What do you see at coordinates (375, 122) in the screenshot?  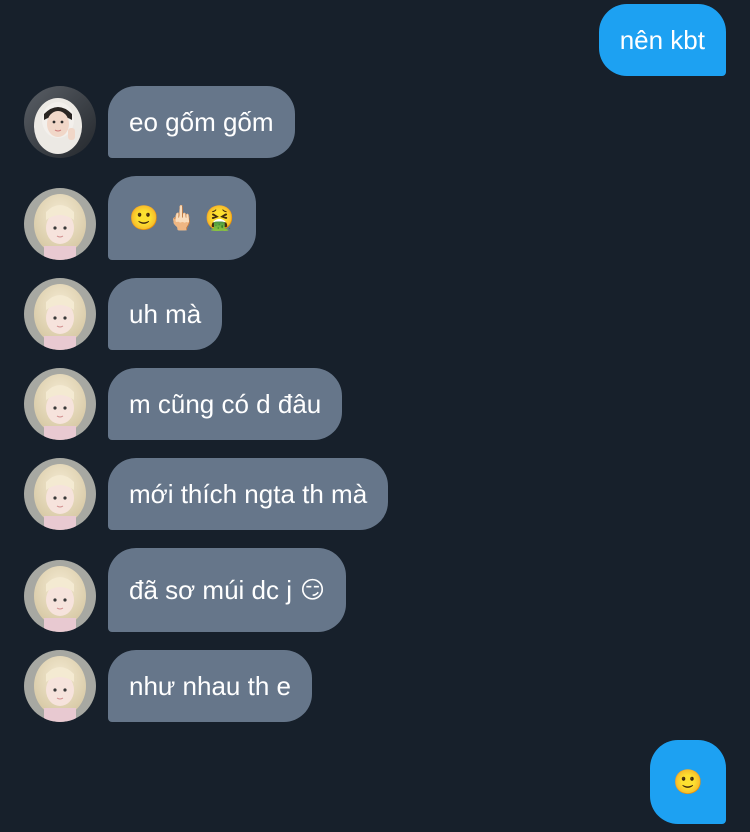 I see `message-row: eo gốm gốm` at bounding box center [375, 122].